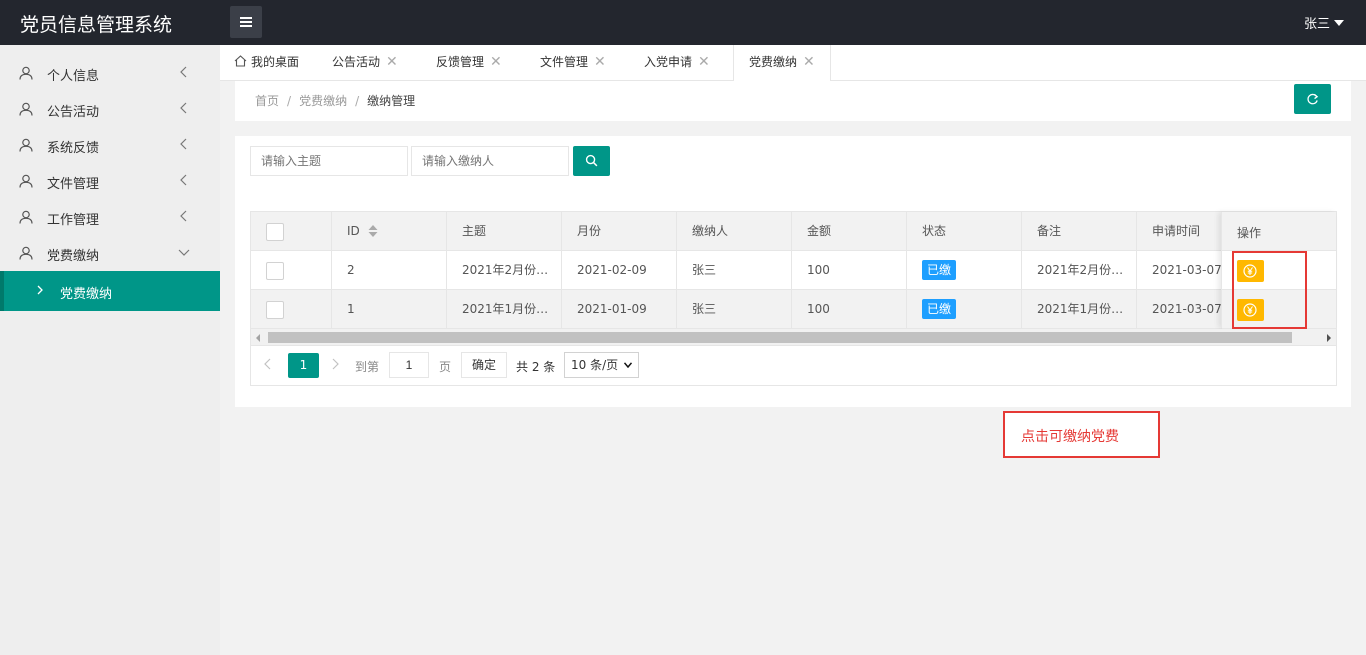 This screenshot has width=1366, height=655. Describe the element at coordinates (964, 231) in the screenshot. I see `column-header-status: 状态` at that location.